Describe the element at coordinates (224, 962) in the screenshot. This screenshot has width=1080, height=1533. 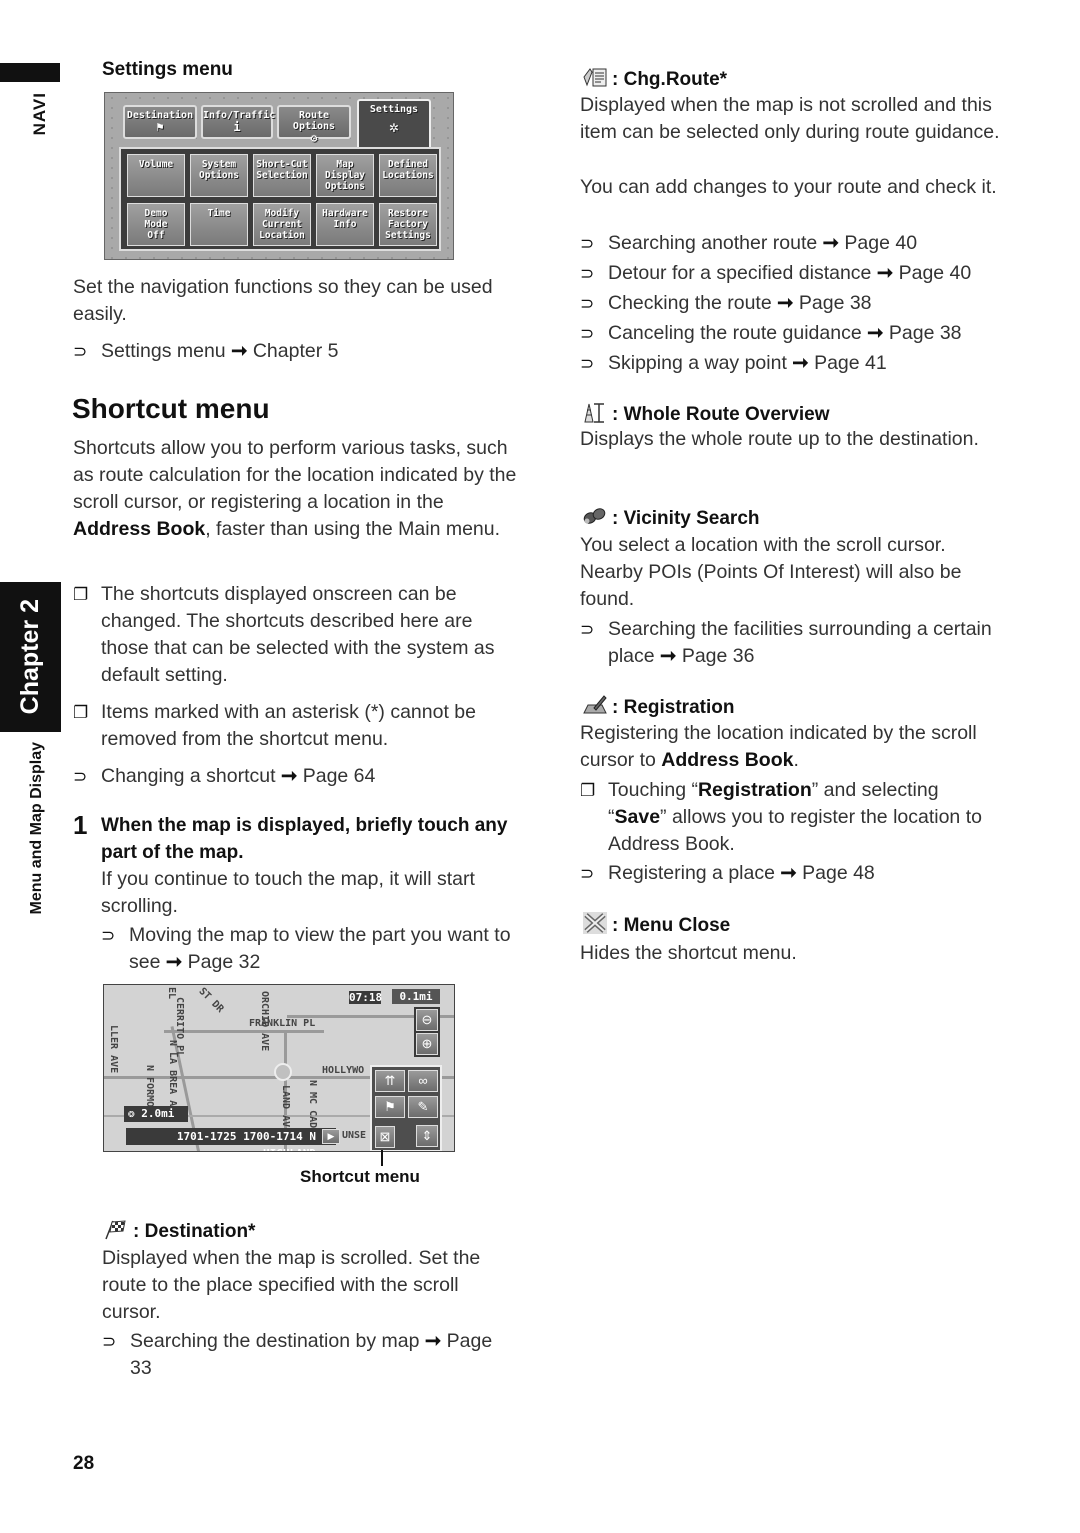
I see `ref-link: Page 32` at that location.